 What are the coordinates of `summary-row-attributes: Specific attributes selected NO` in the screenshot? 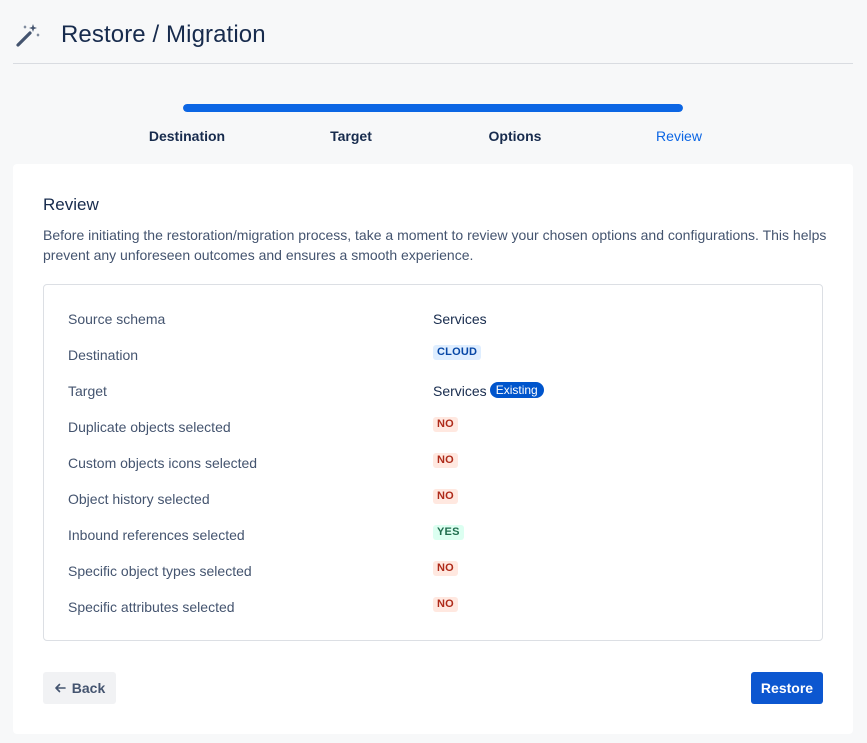 It's located at (433, 607).